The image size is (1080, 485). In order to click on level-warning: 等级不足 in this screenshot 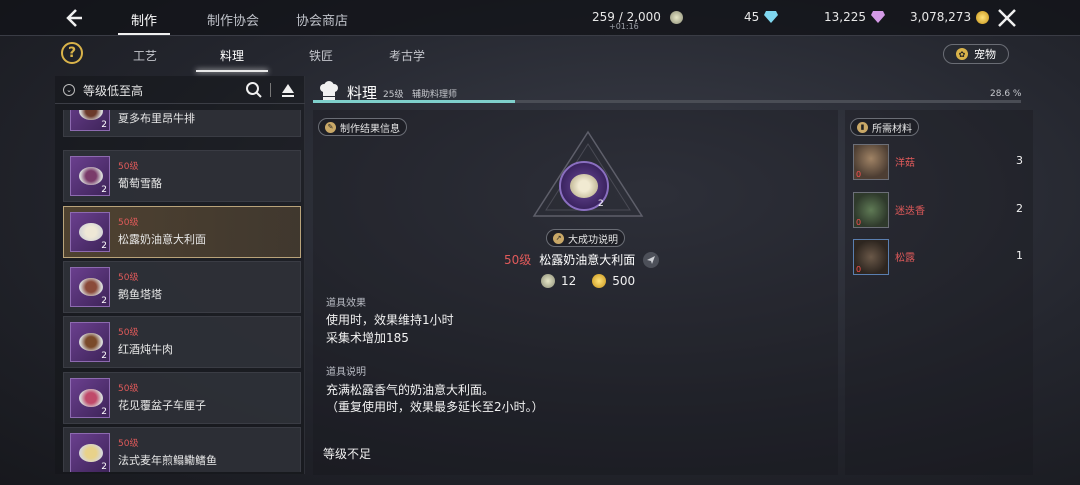, I will do `click(347, 454)`.